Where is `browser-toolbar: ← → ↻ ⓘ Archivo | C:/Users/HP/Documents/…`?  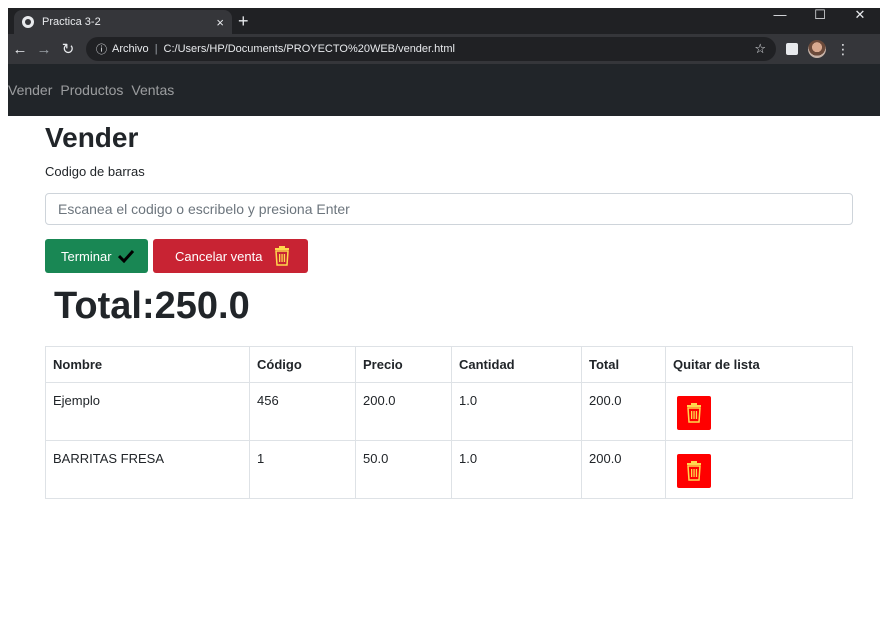
browser-toolbar: ← → ↻ ⓘ Archivo | C:/Users/HP/Documents/… is located at coordinates (444, 49).